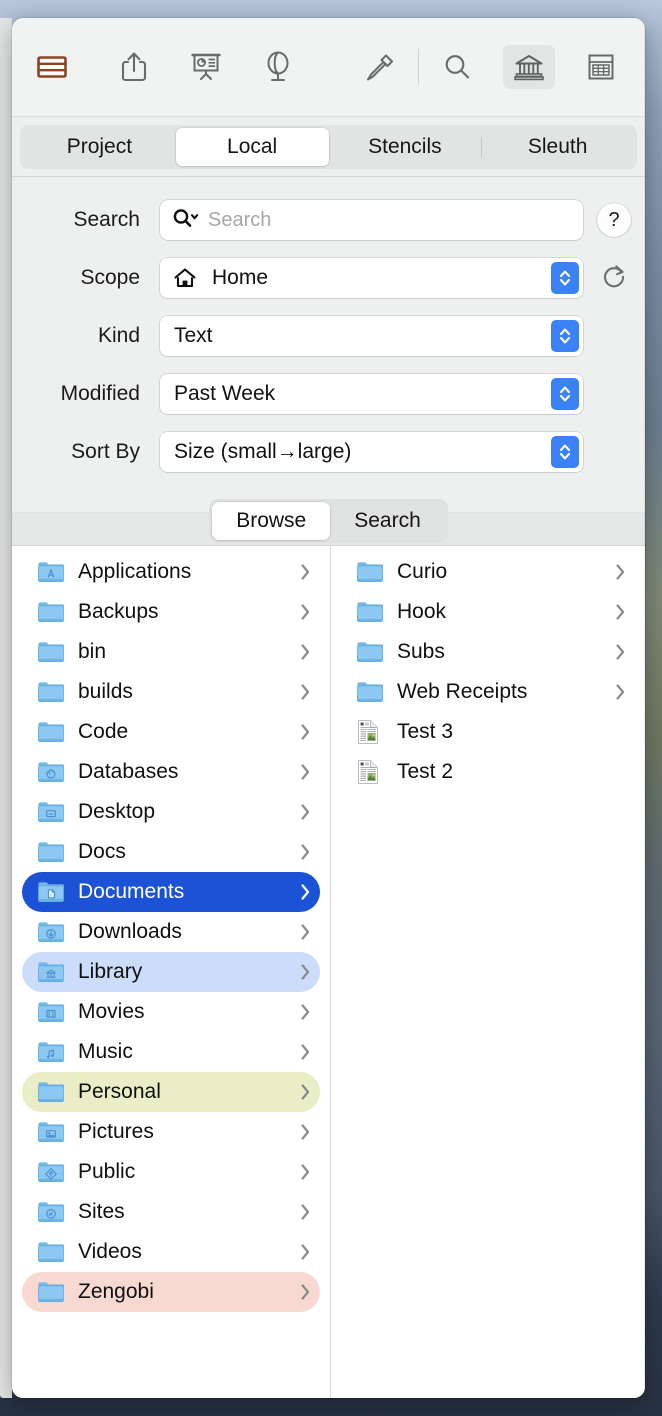 The image size is (662, 1416). I want to click on calculator-button, so click(601, 67).